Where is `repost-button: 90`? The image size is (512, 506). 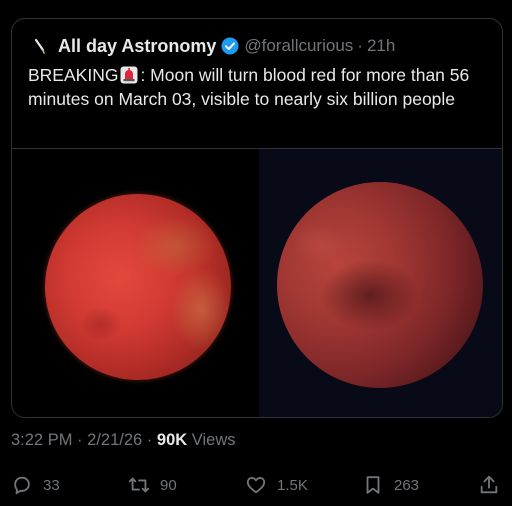 repost-button: 90 is located at coordinates (152, 485).